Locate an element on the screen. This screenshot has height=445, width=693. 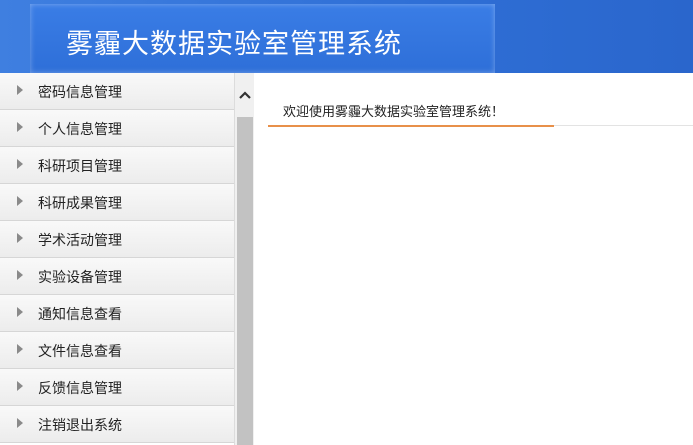
welcome-message: 欢迎使用雾霾大数据实验室管理系统！ is located at coordinates (394, 112).